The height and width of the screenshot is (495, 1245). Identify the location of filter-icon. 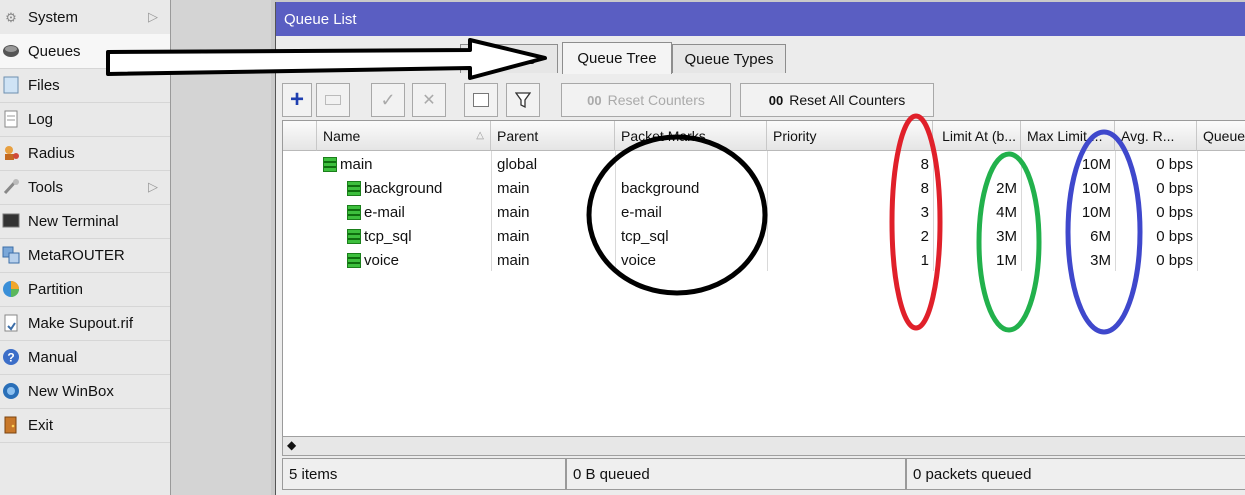
(523, 100).